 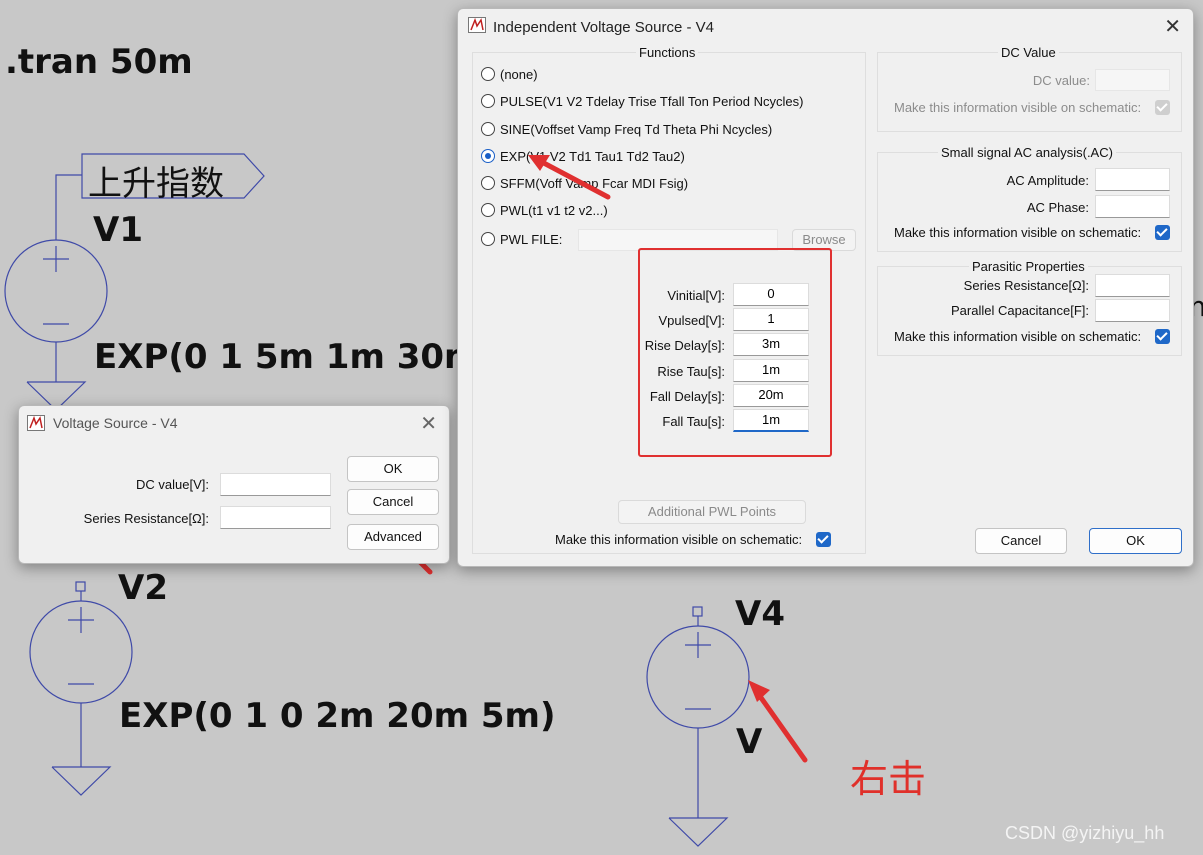 What do you see at coordinates (1057, 207) in the screenshot?
I see `ac-phase-label: AC Phase:` at bounding box center [1057, 207].